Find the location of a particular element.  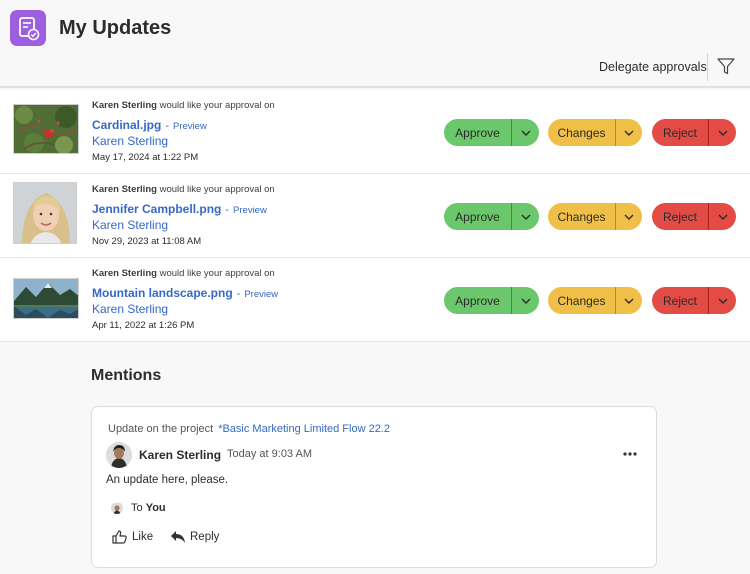

request-date: Nov 29, 2023 at 11:08 AM is located at coordinates (147, 241).